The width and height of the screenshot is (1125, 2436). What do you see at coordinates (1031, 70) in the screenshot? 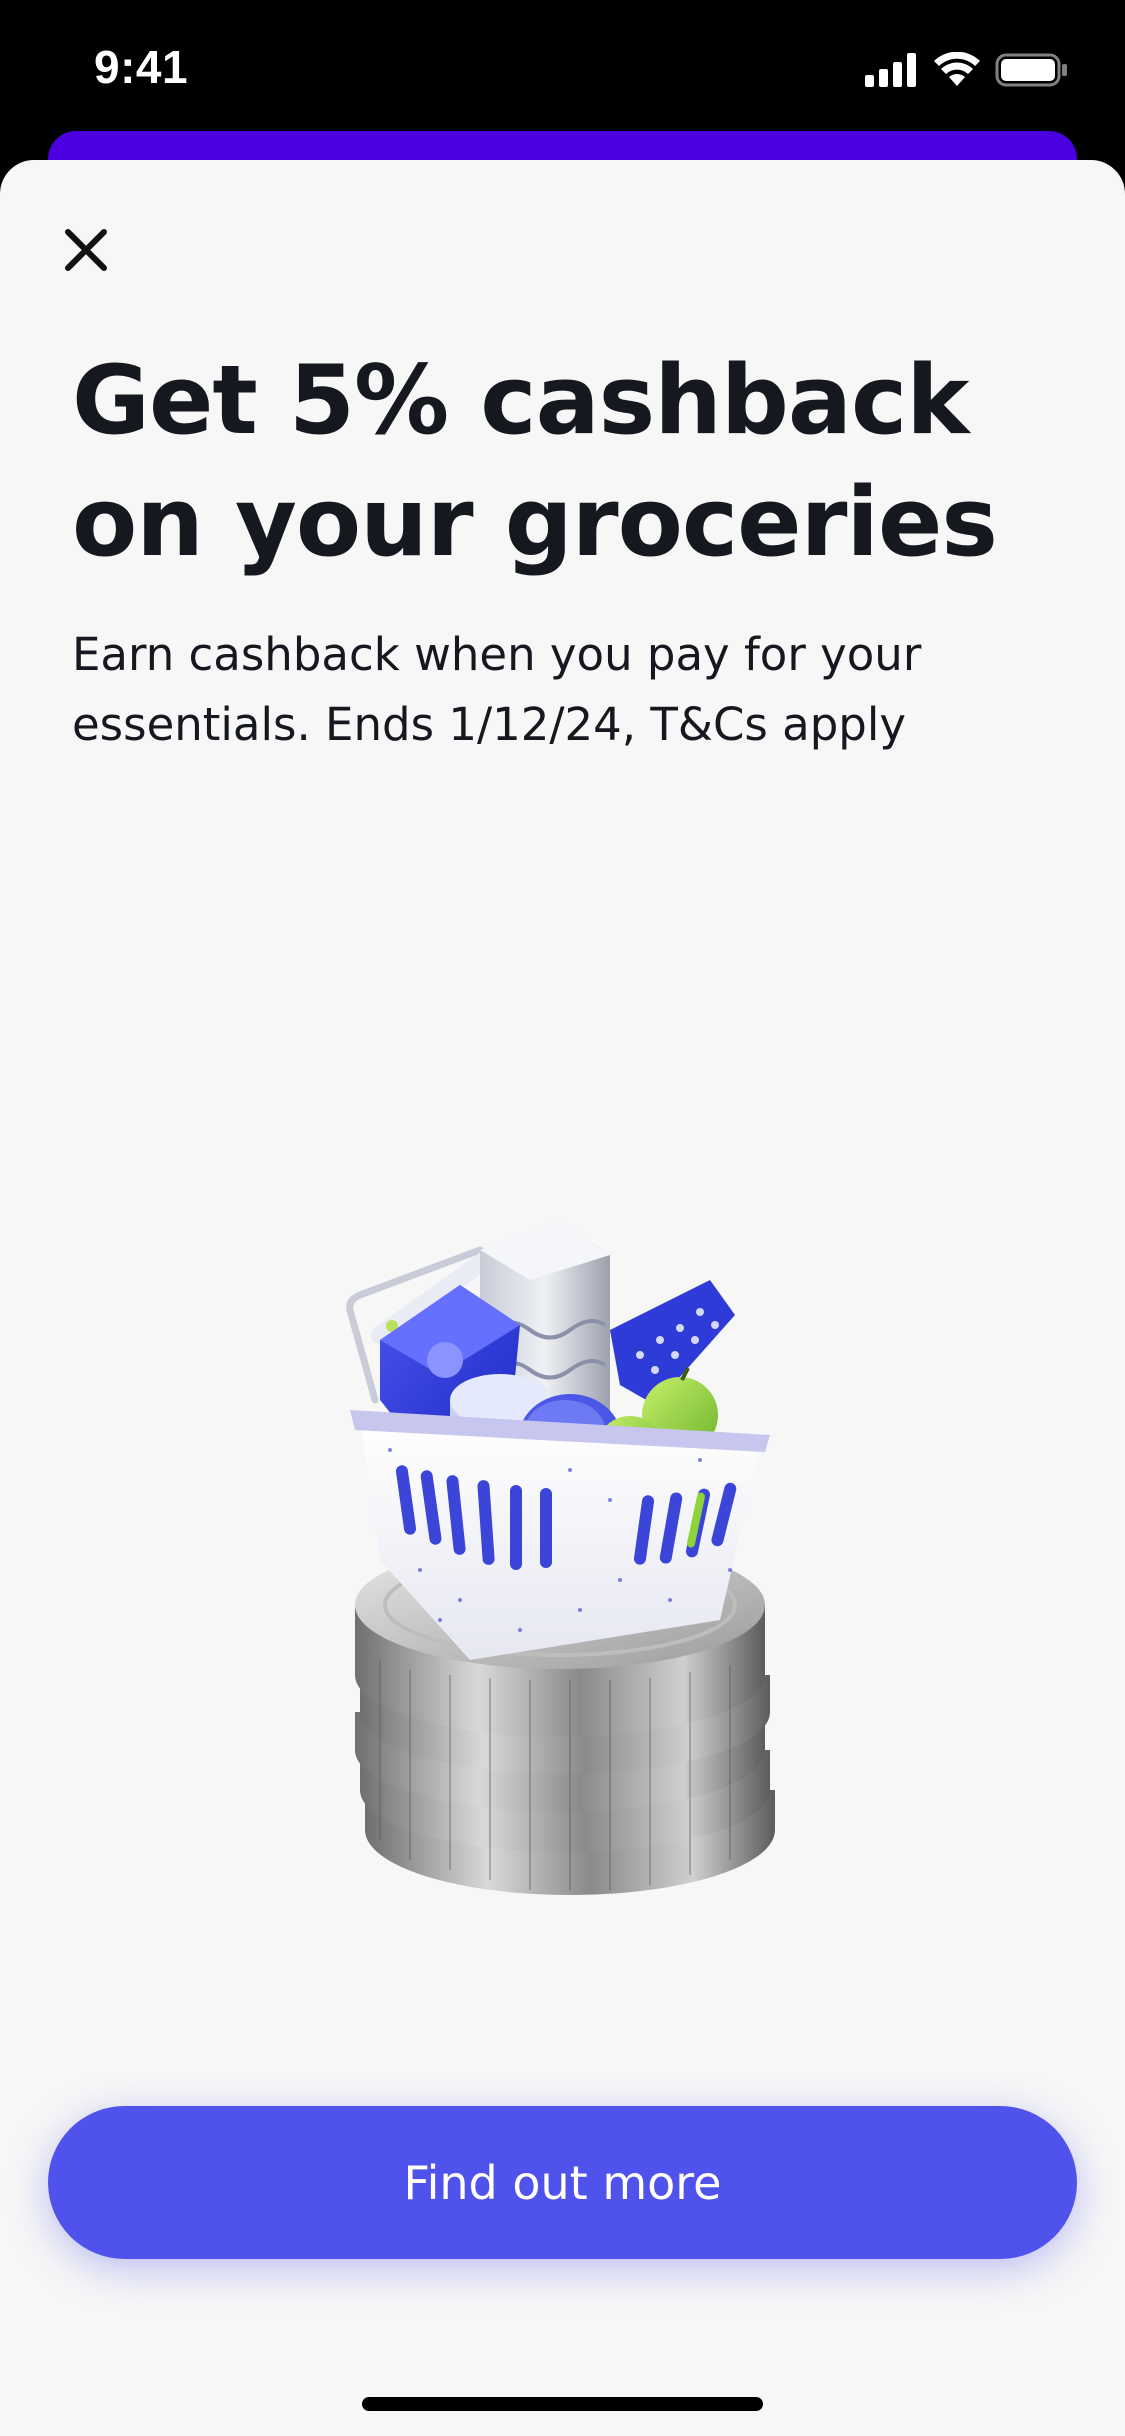
I see `battery-icon` at bounding box center [1031, 70].